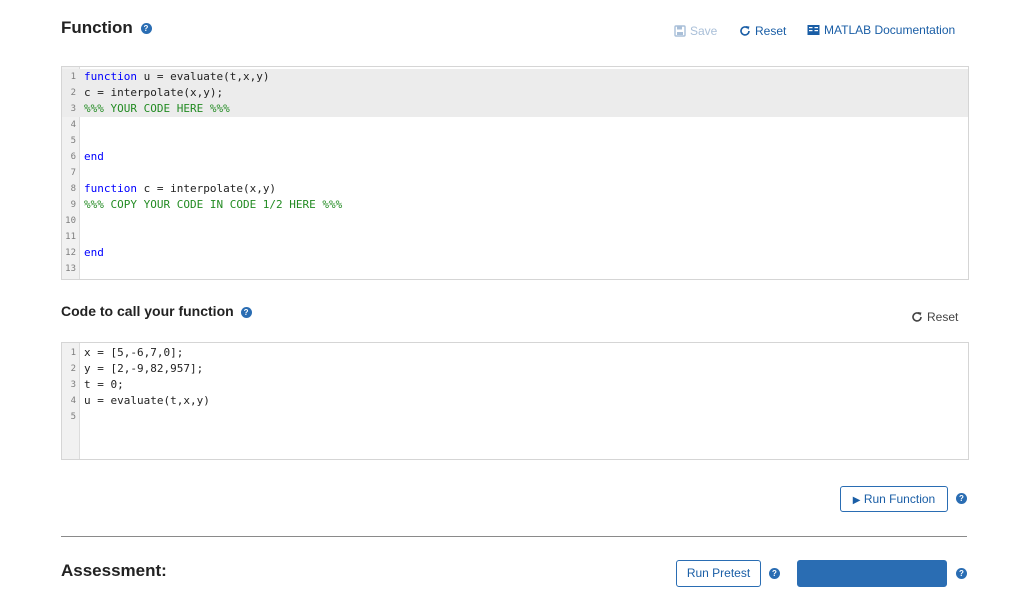 The width and height of the screenshot is (1024, 611). I want to click on submit-button: Submit (Attempt 1 of 2), so click(872, 582).